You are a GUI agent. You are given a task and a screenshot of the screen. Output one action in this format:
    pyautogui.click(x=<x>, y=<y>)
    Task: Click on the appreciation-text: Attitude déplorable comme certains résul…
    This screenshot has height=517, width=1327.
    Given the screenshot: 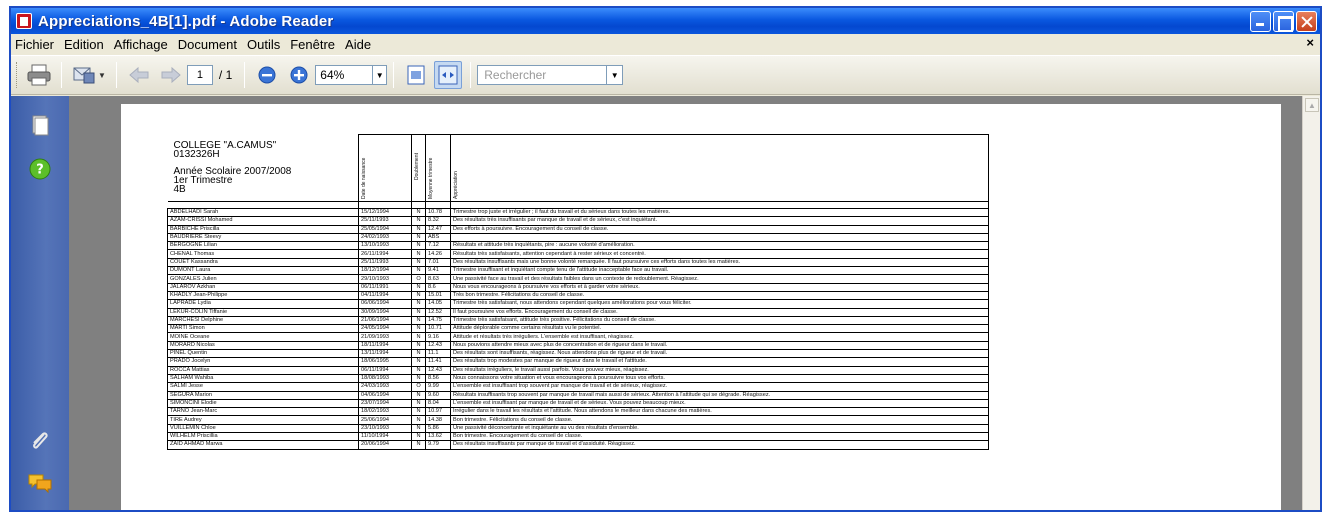 What is the action you would take?
    pyautogui.click(x=719, y=329)
    